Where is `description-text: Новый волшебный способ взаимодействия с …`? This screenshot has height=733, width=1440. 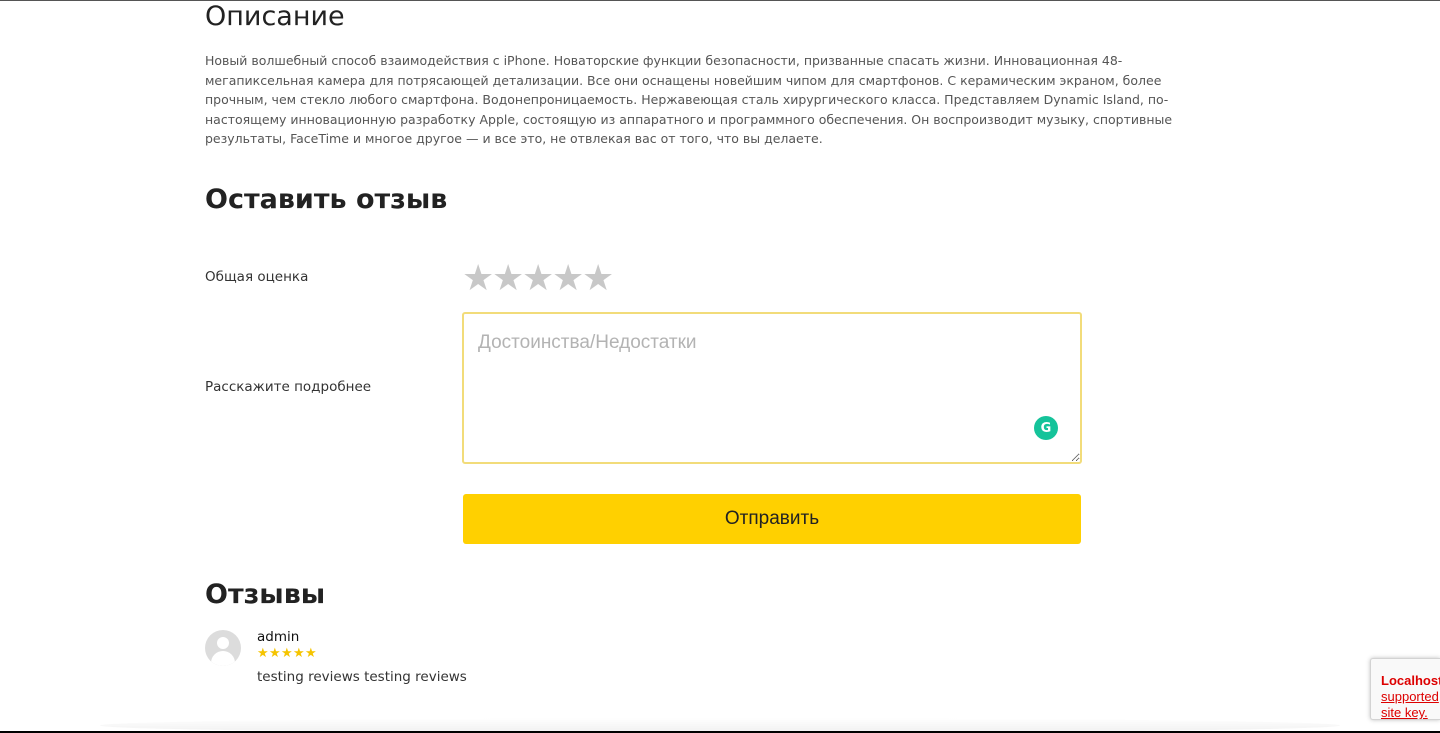
description-text: Новый волшебный способ взаимодействия с … is located at coordinates (689, 100).